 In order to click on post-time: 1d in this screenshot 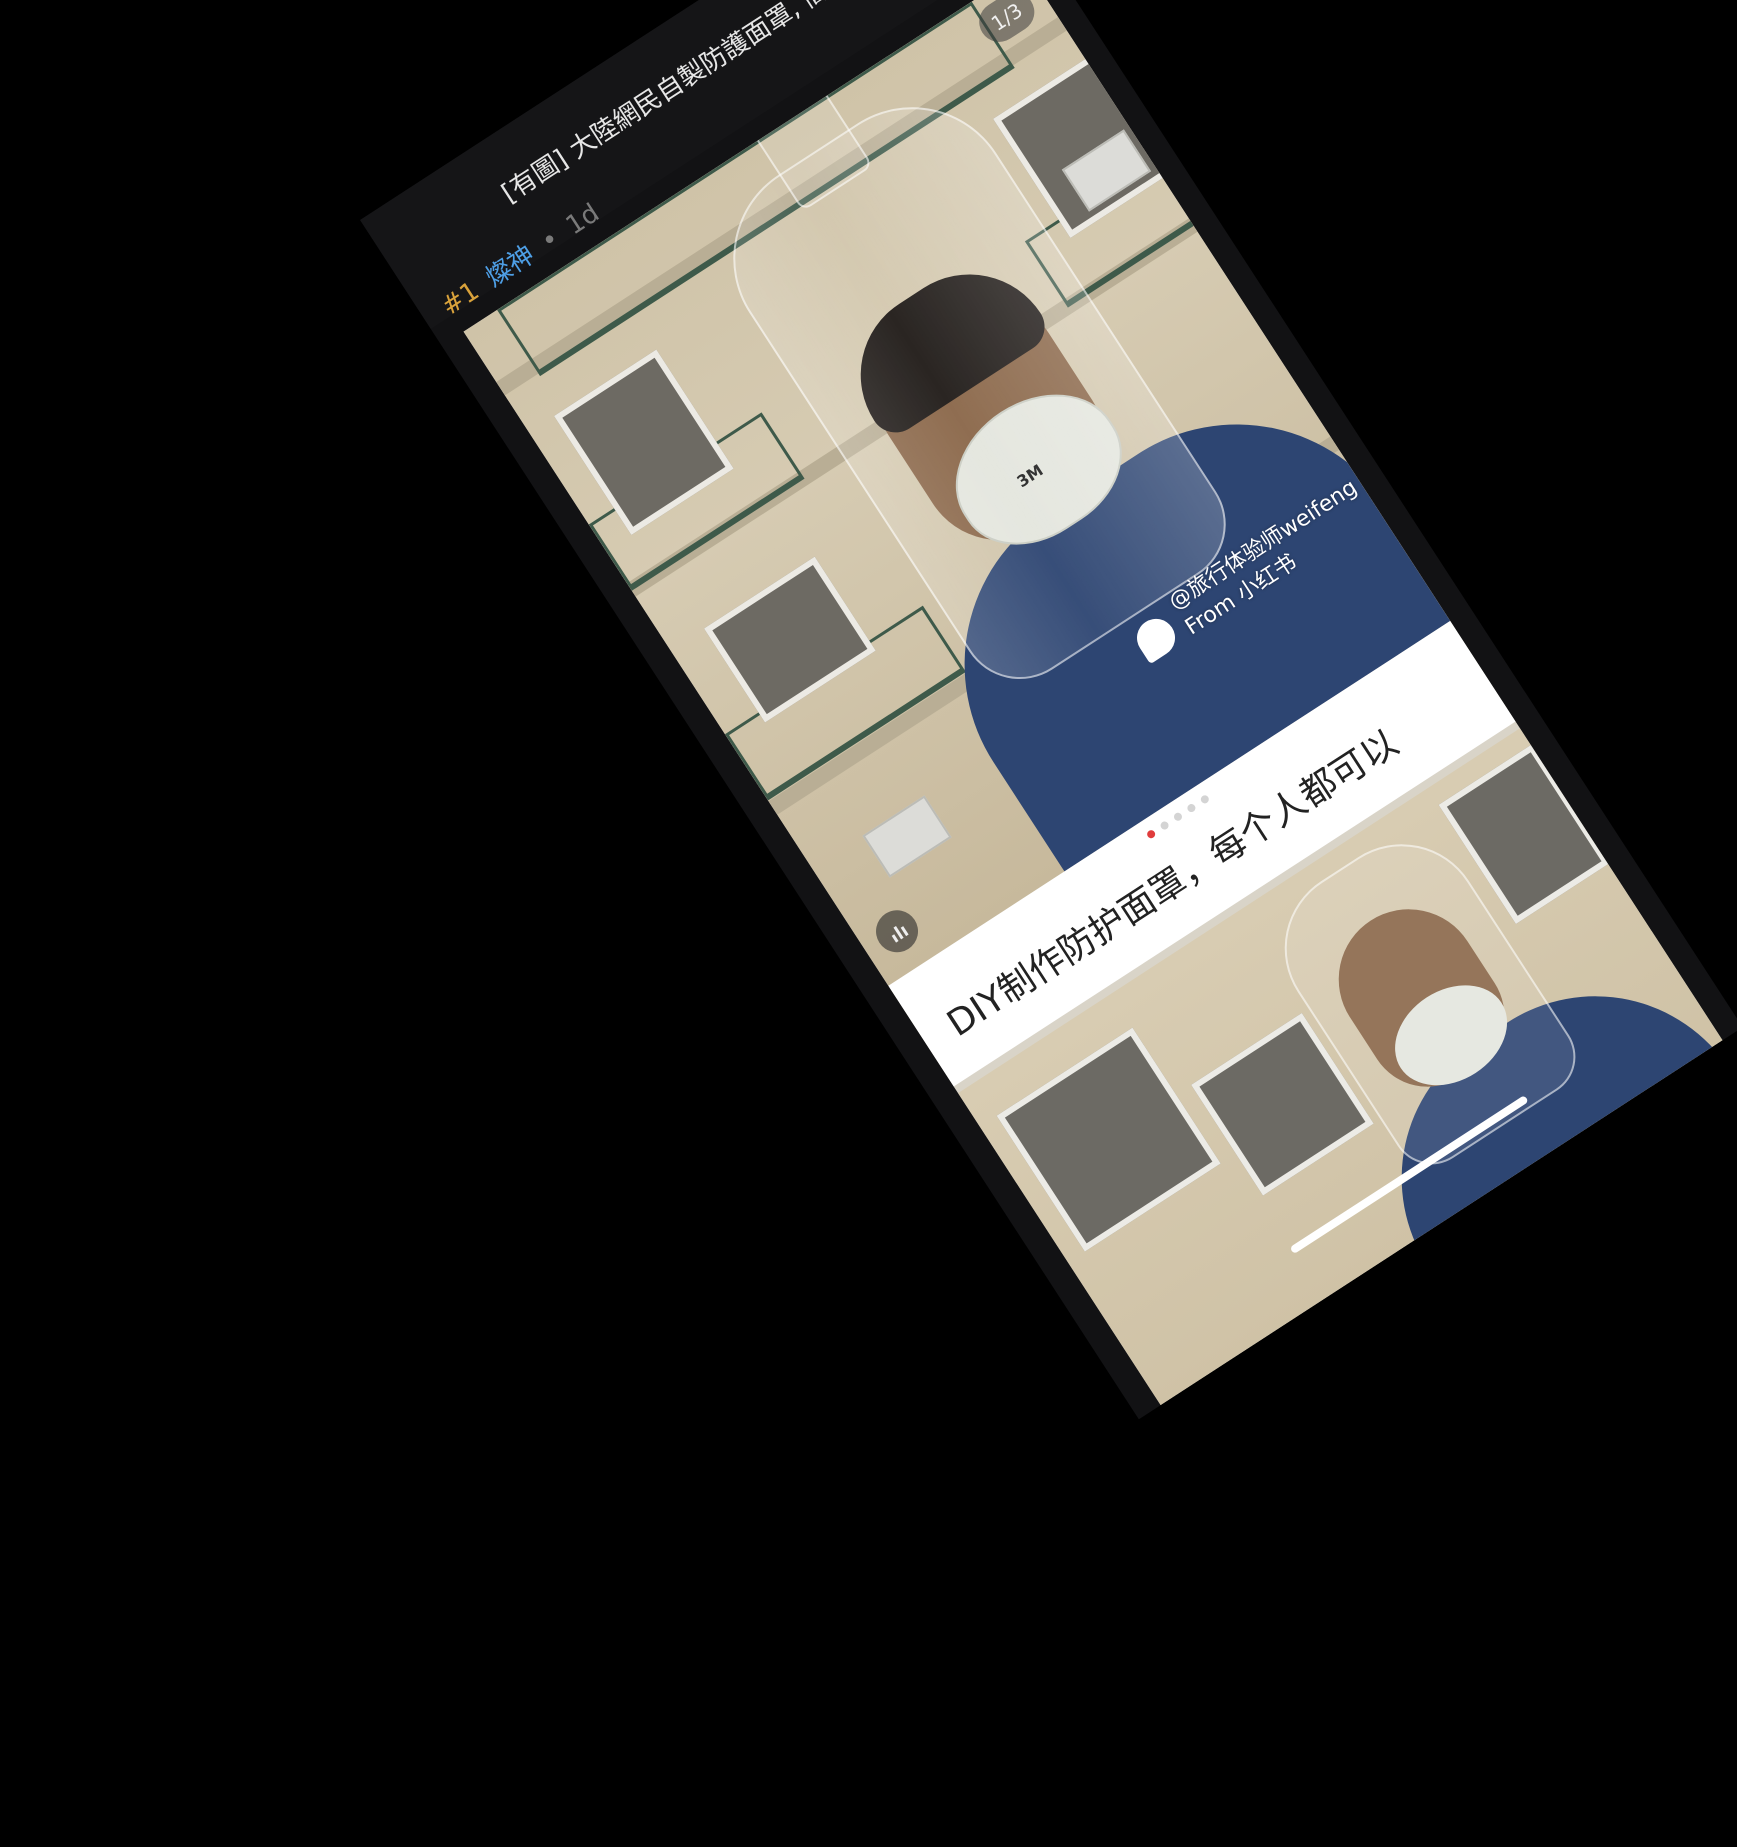, I will do `click(582, 220)`.